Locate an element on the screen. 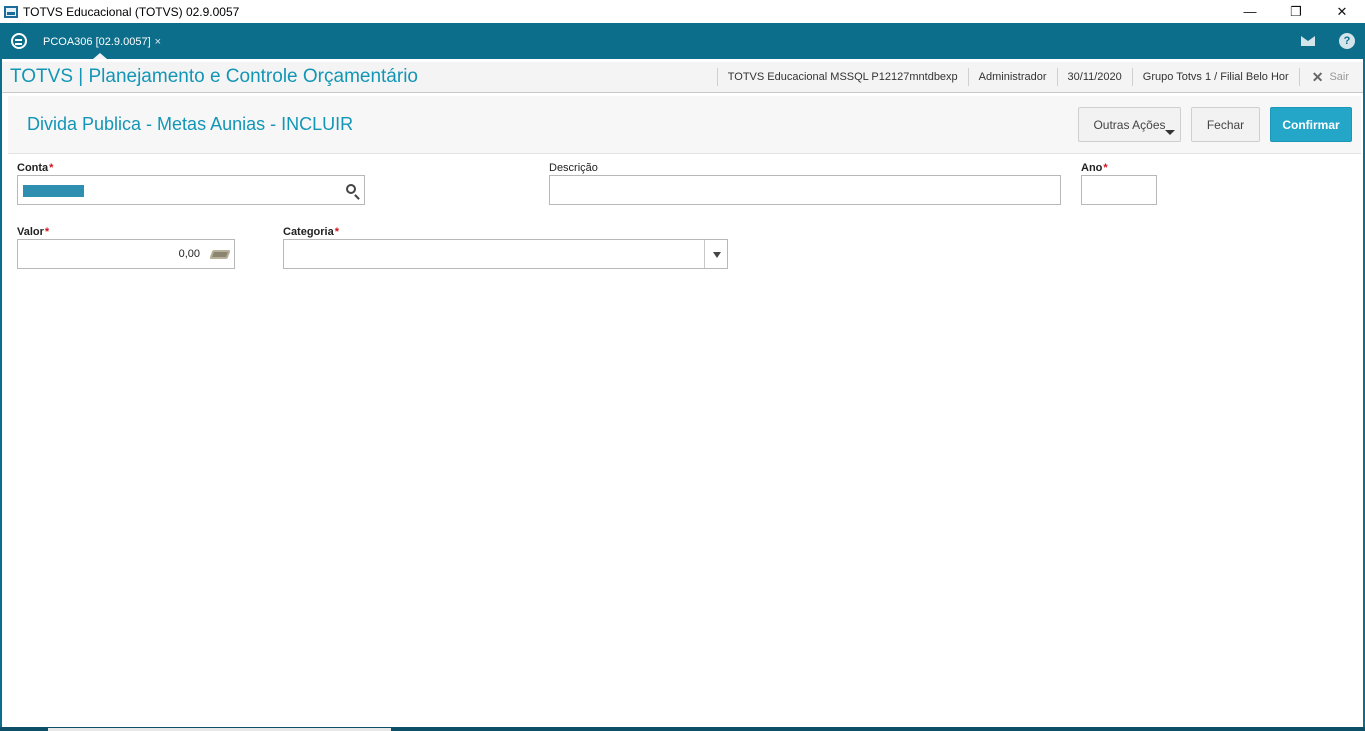 The image size is (1365, 731). window-controls: — ❐ ✕ is located at coordinates (1296, 11).